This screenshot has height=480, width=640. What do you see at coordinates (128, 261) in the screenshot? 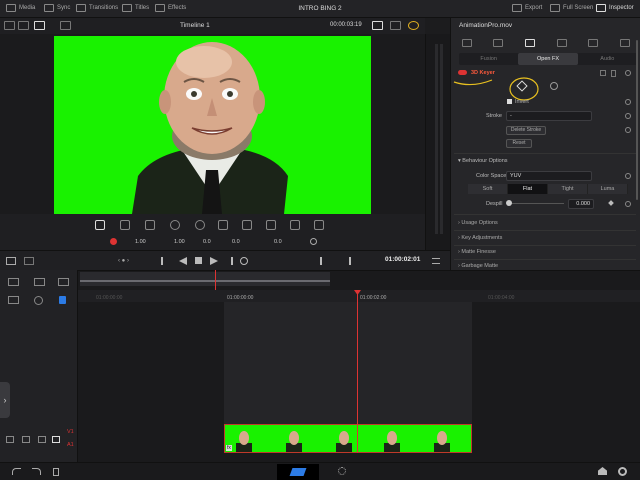
I see `jog-control: ‹ ● ›` at bounding box center [128, 261].